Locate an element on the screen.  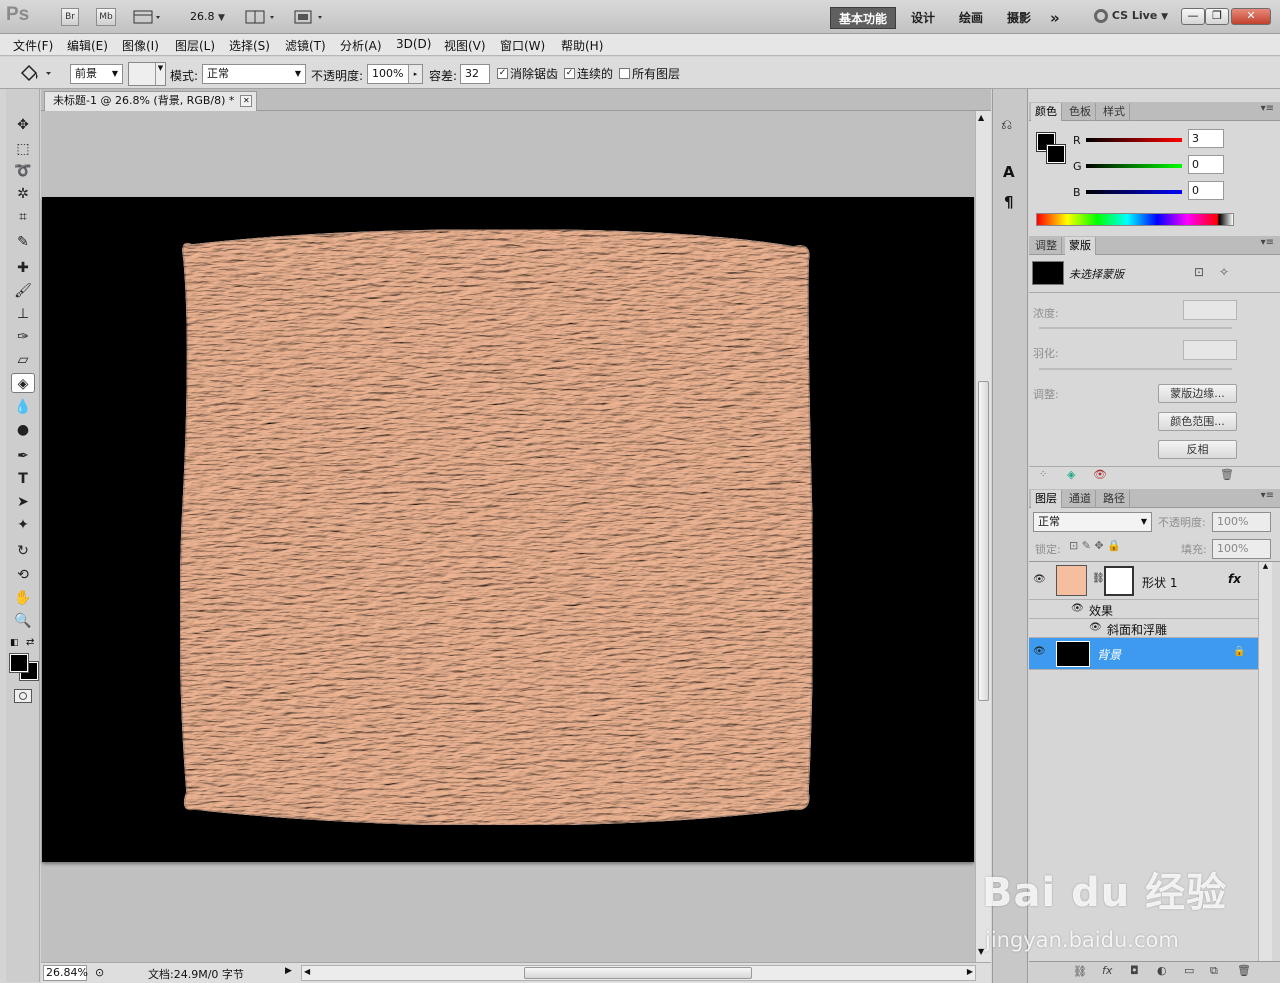
menu-window: 窗口(W) is located at coordinates (522, 45).